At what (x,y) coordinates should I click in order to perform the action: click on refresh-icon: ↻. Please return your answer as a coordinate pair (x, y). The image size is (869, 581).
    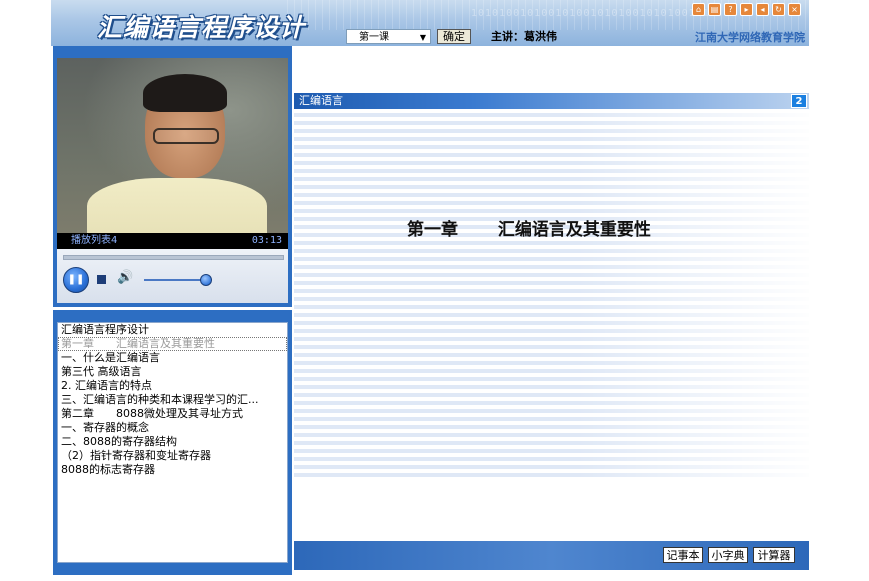
    Looking at the image, I should click on (778, 9).